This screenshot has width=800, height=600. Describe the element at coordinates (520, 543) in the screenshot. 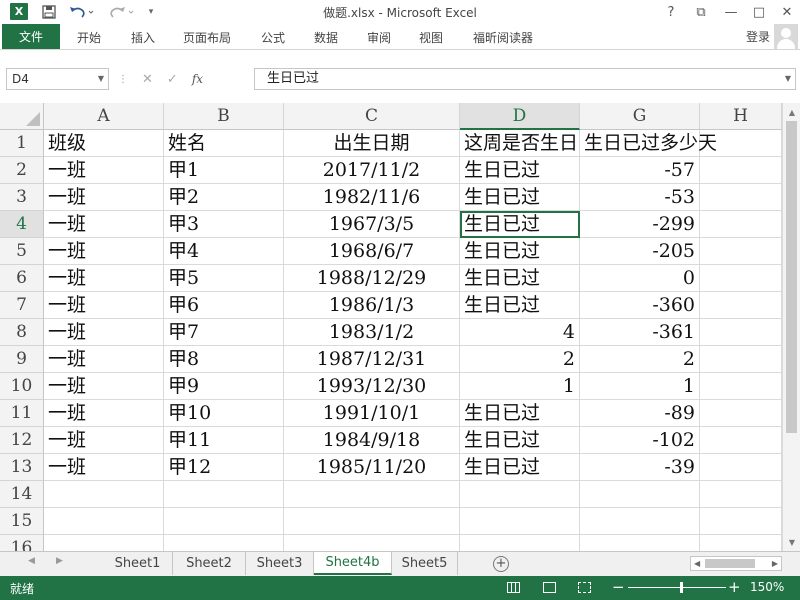

I see `cell-d16` at that location.